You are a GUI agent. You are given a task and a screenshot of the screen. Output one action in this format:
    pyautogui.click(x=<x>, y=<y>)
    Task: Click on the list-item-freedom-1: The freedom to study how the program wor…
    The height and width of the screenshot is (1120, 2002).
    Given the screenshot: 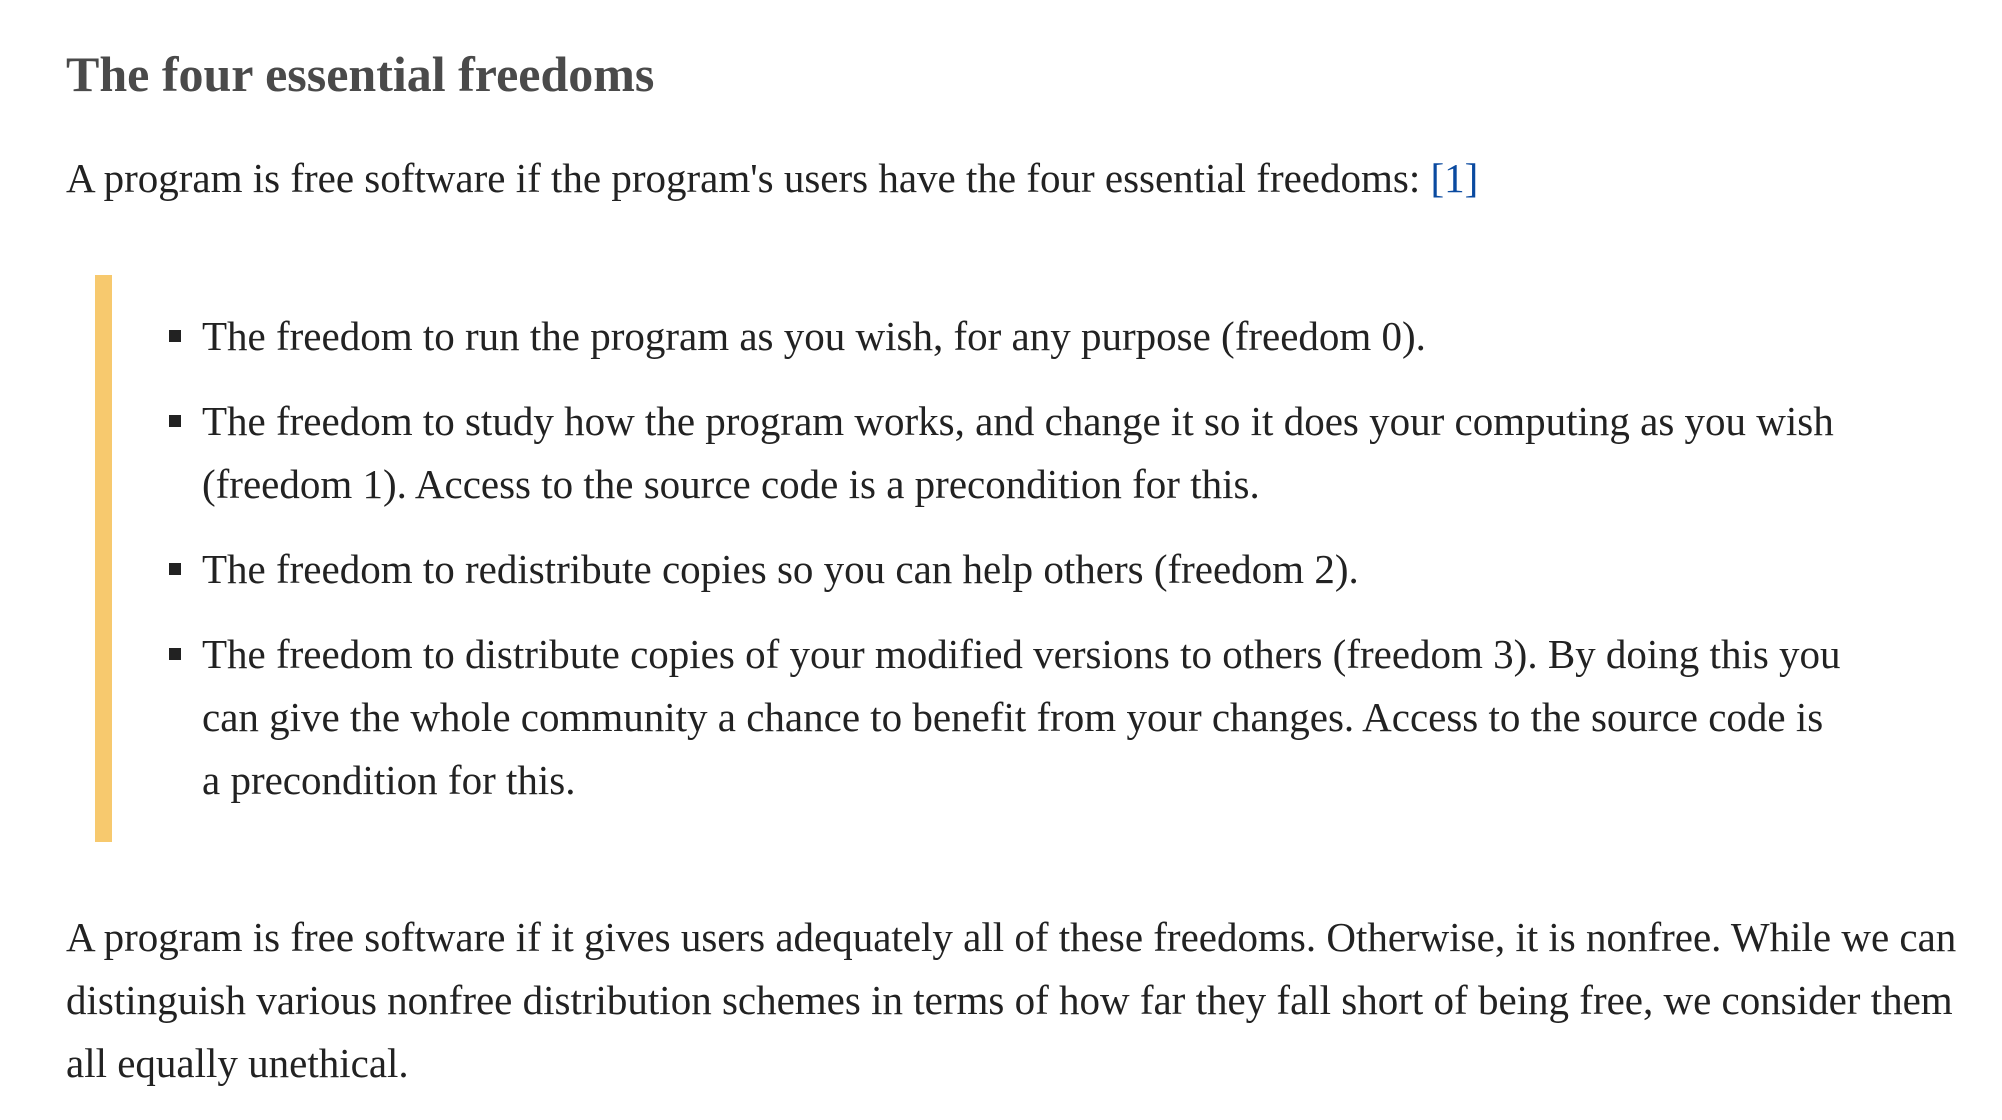 What is the action you would take?
    pyautogui.click(x=1005, y=453)
    